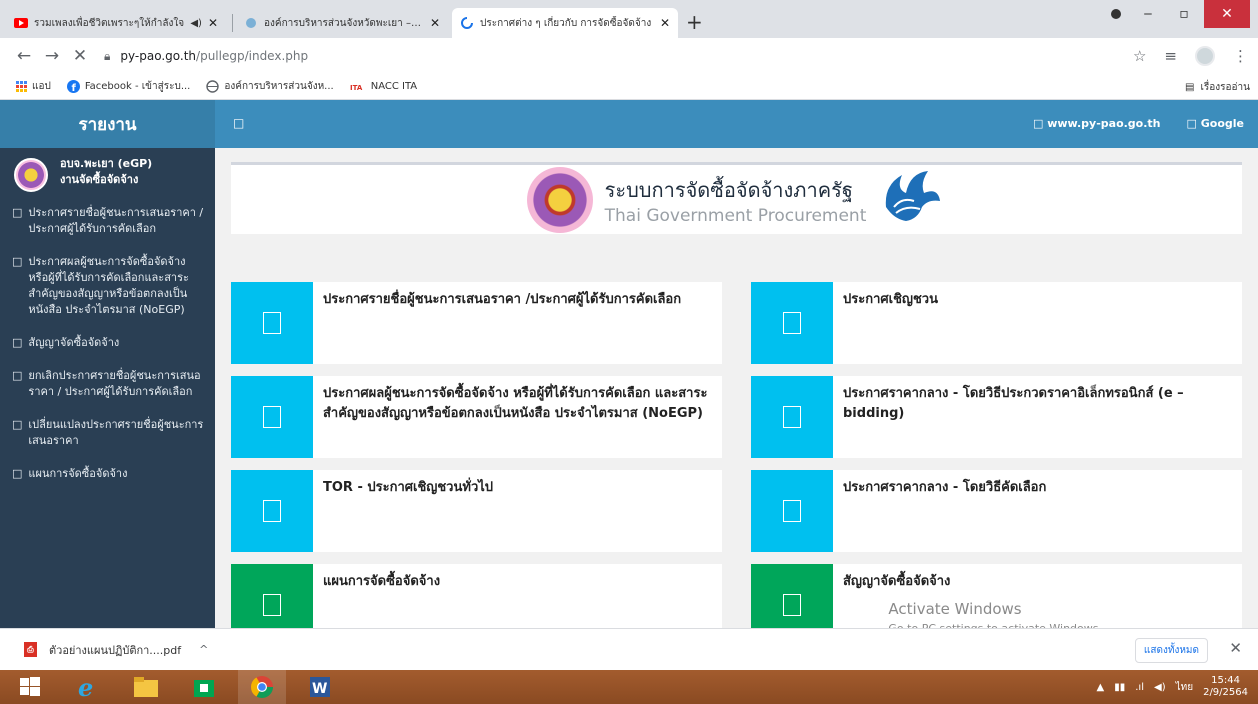  I want to click on avatar, so click(31, 175).